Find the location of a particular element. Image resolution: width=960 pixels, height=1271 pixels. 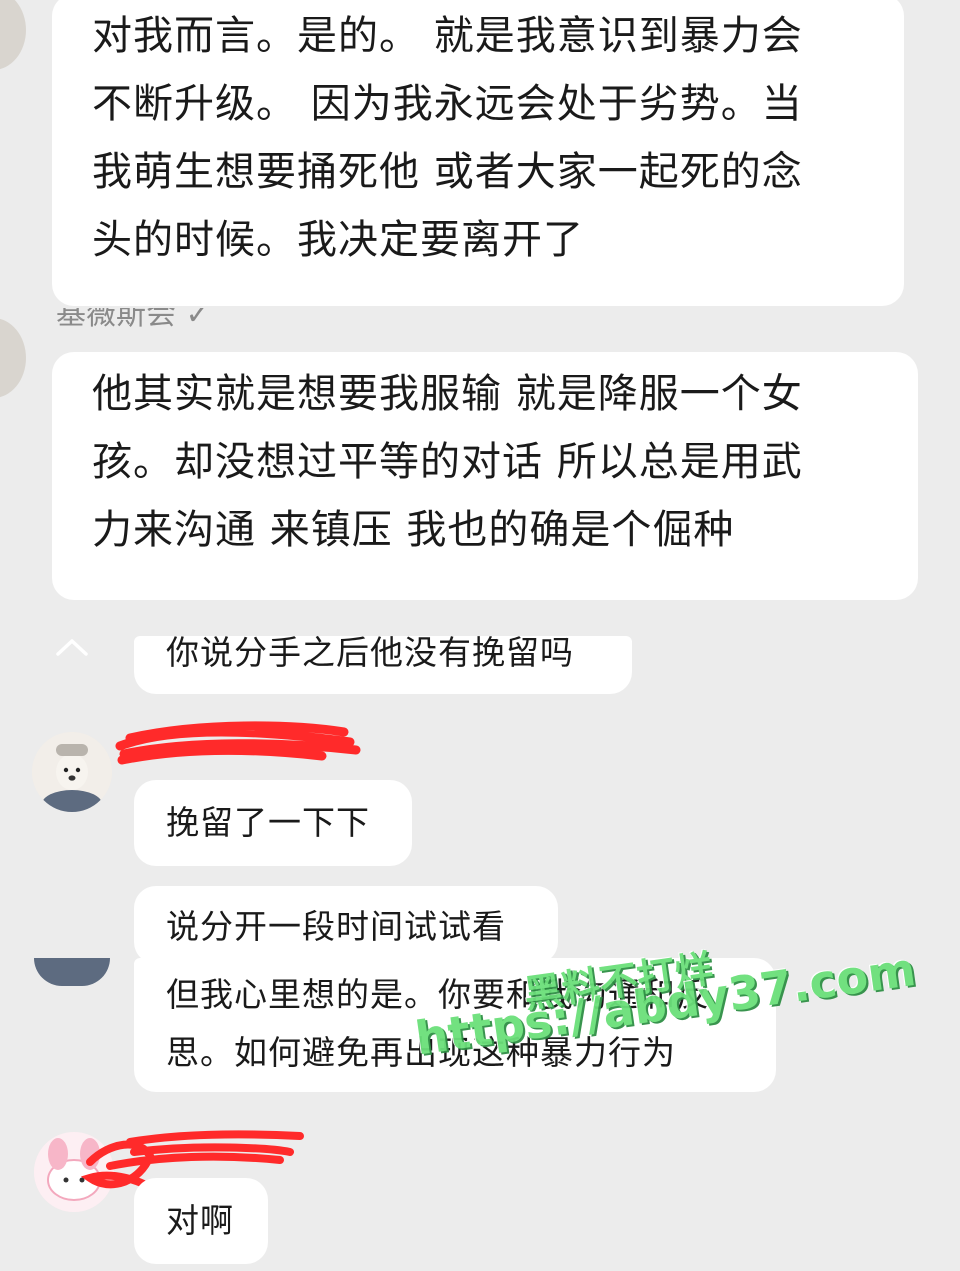

message-bubble-3: 你说分手之后他没有挽留吗 is located at coordinates (383, 663).